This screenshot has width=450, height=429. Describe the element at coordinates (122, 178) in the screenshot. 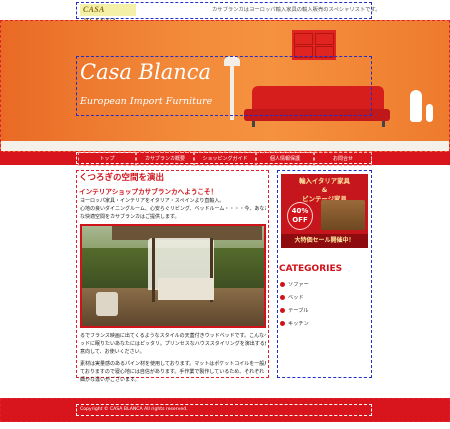

I see `main-heading: くつろぎの空間を演出` at that location.